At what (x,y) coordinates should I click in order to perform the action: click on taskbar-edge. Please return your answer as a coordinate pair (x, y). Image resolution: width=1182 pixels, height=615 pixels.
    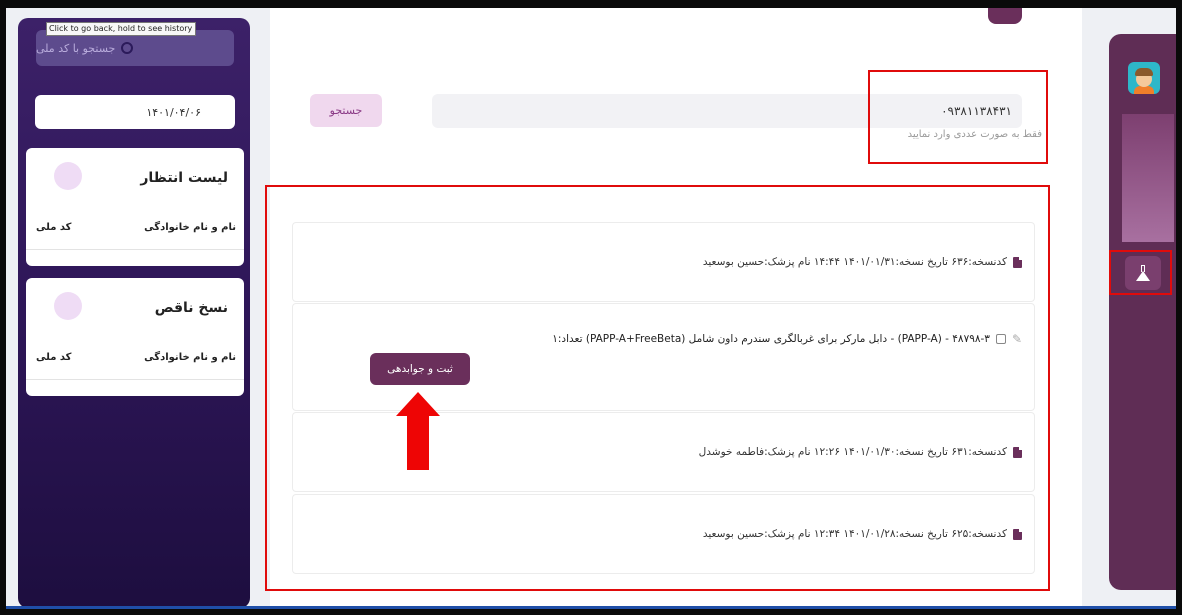
    Looking at the image, I should click on (591, 607).